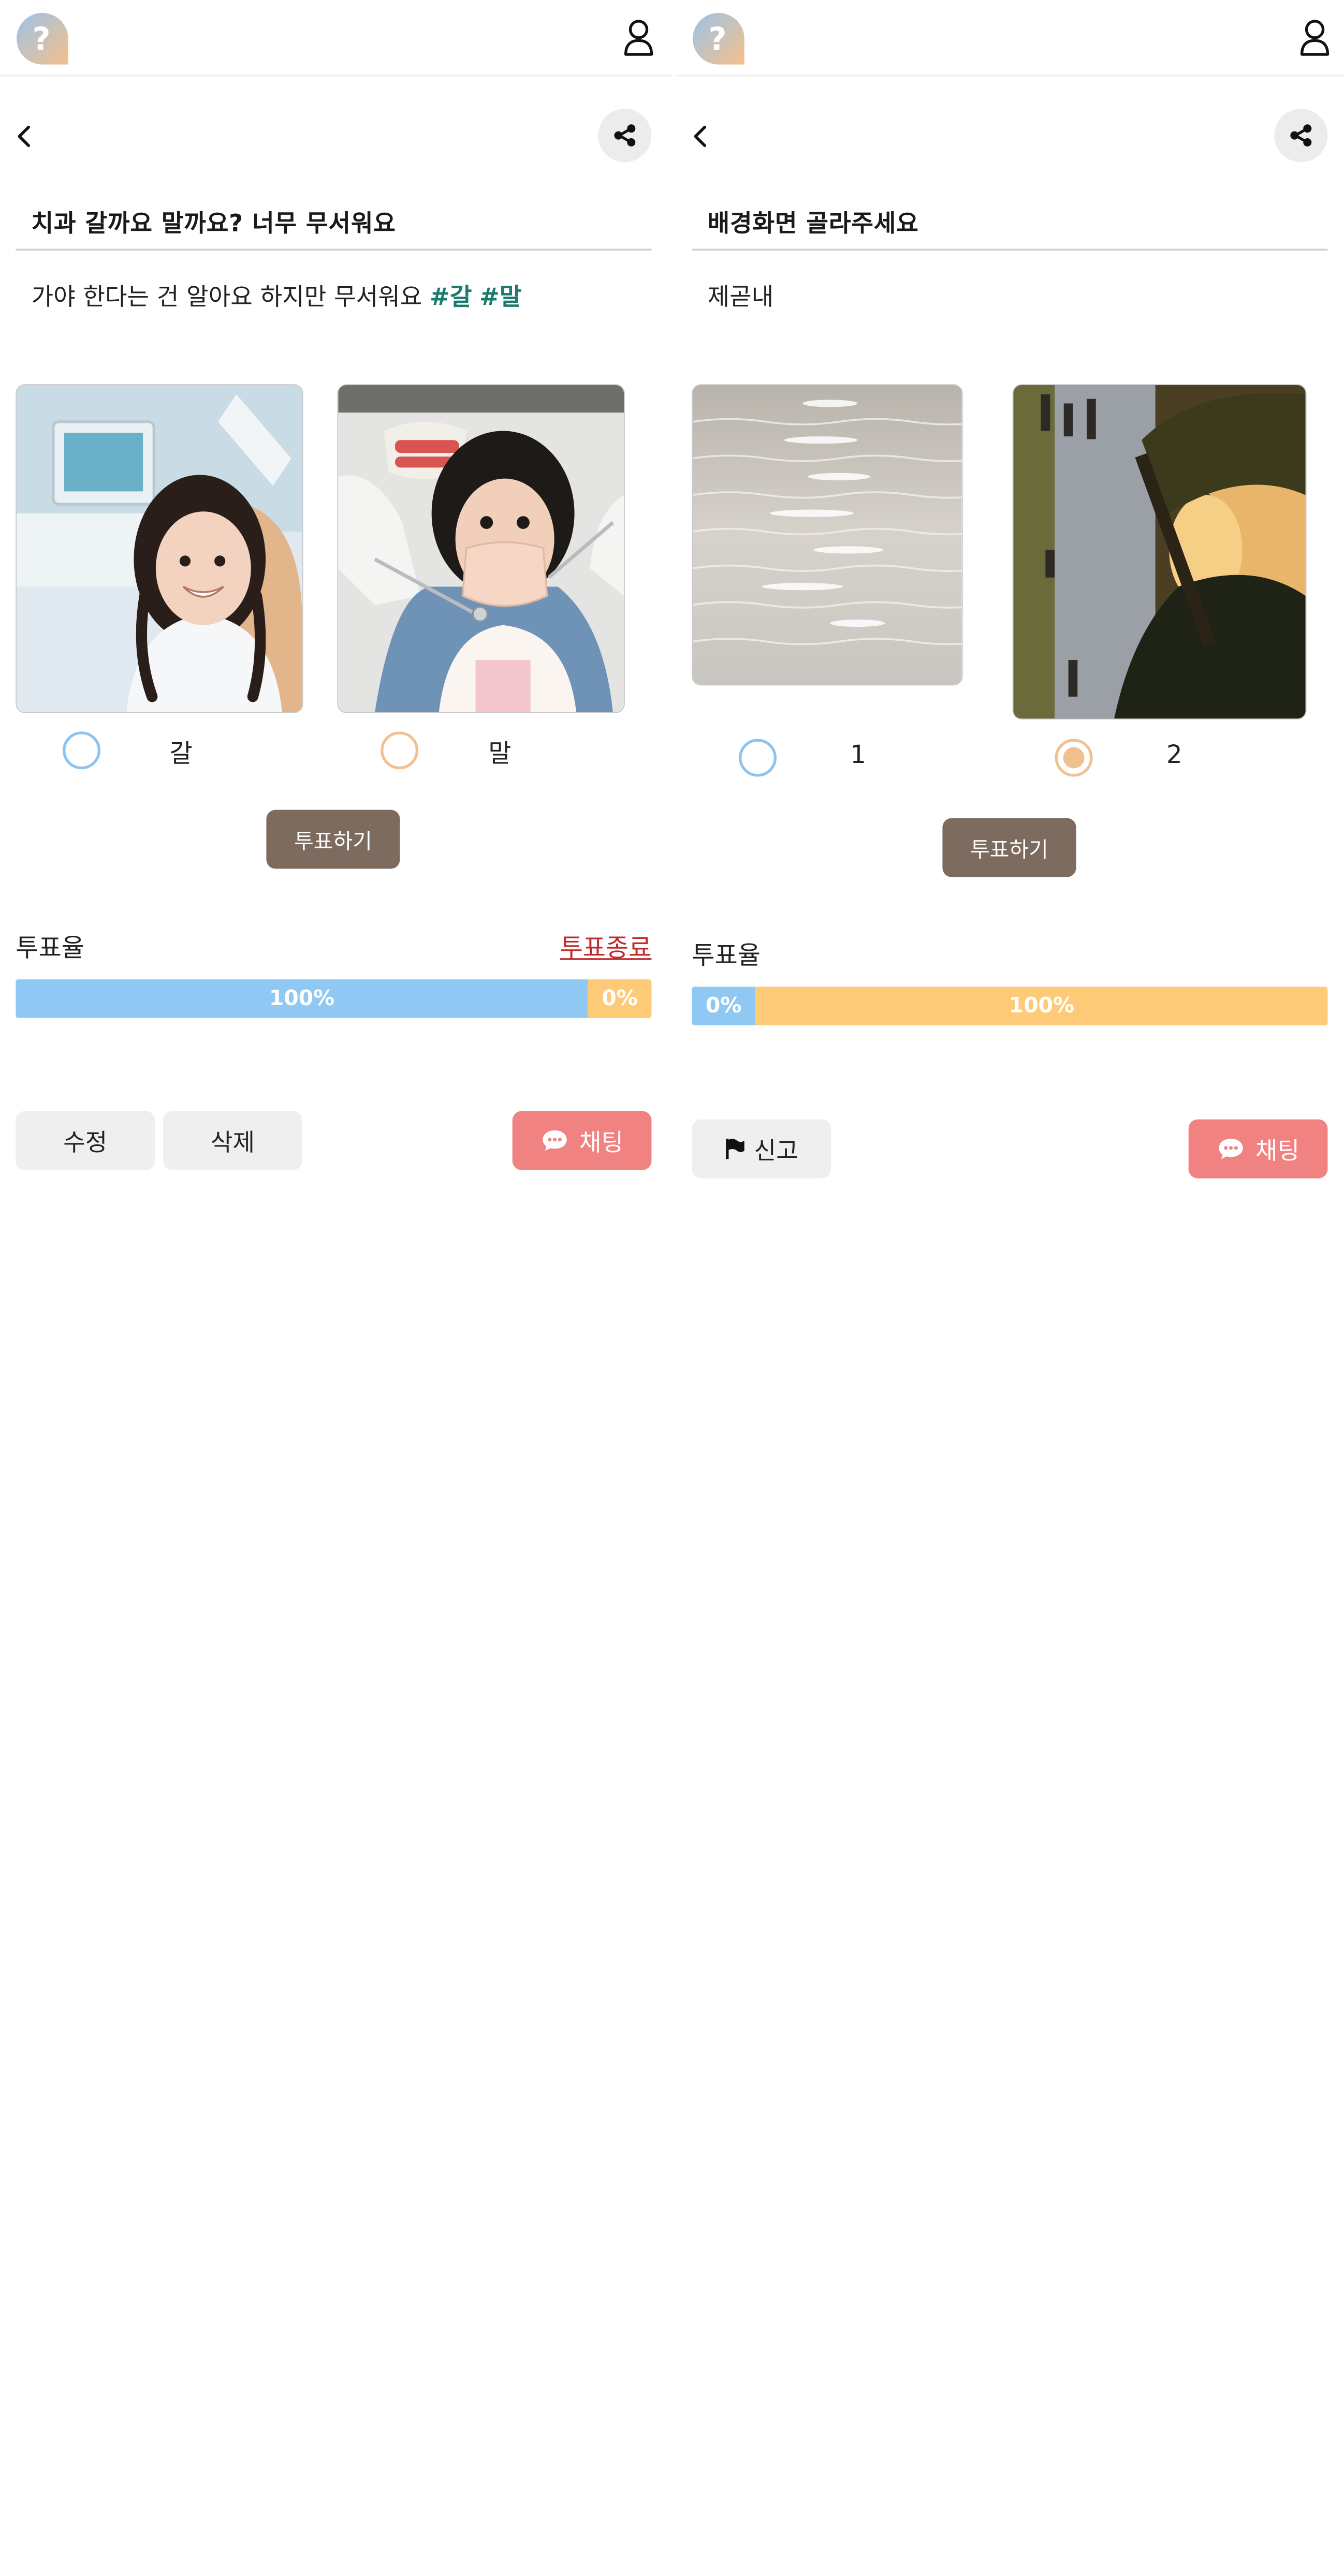 Image resolution: width=1344 pixels, height=2576 pixels. What do you see at coordinates (776, 1151) in the screenshot?
I see `report-button-label: 신고` at bounding box center [776, 1151].